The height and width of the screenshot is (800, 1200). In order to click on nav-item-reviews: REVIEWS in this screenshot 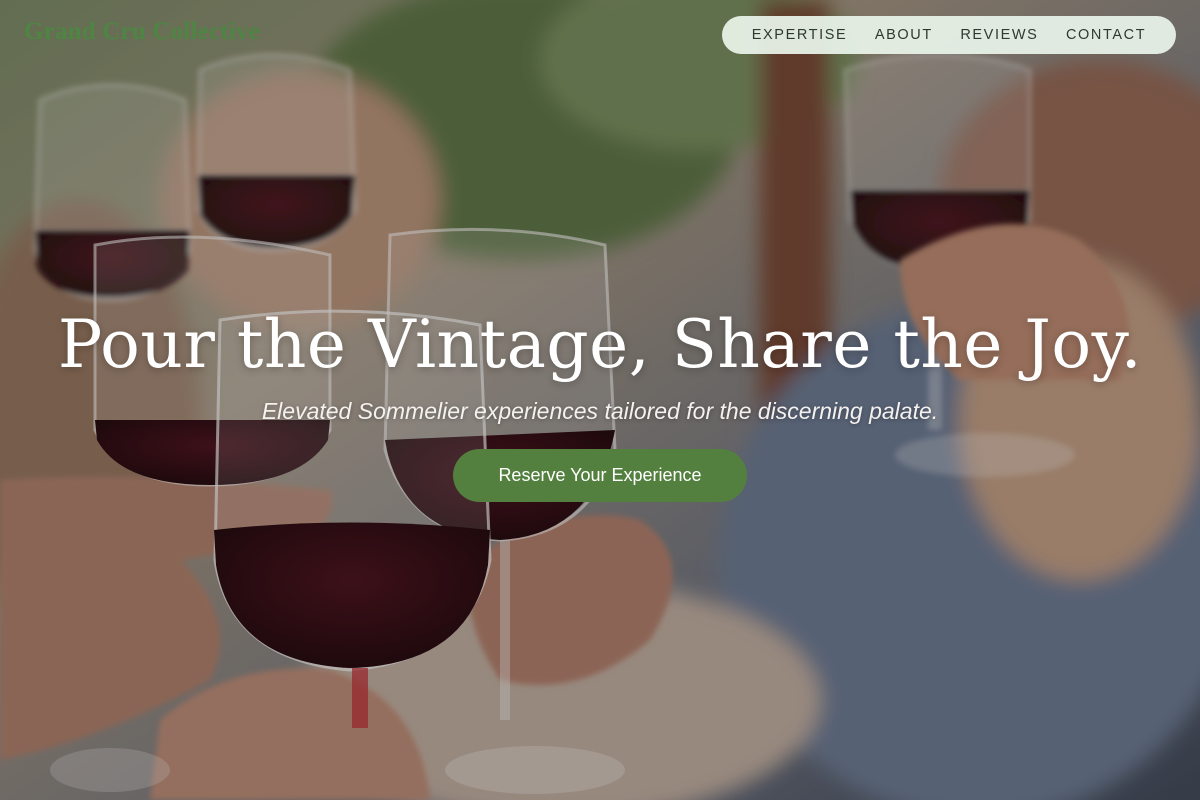, I will do `click(999, 35)`.